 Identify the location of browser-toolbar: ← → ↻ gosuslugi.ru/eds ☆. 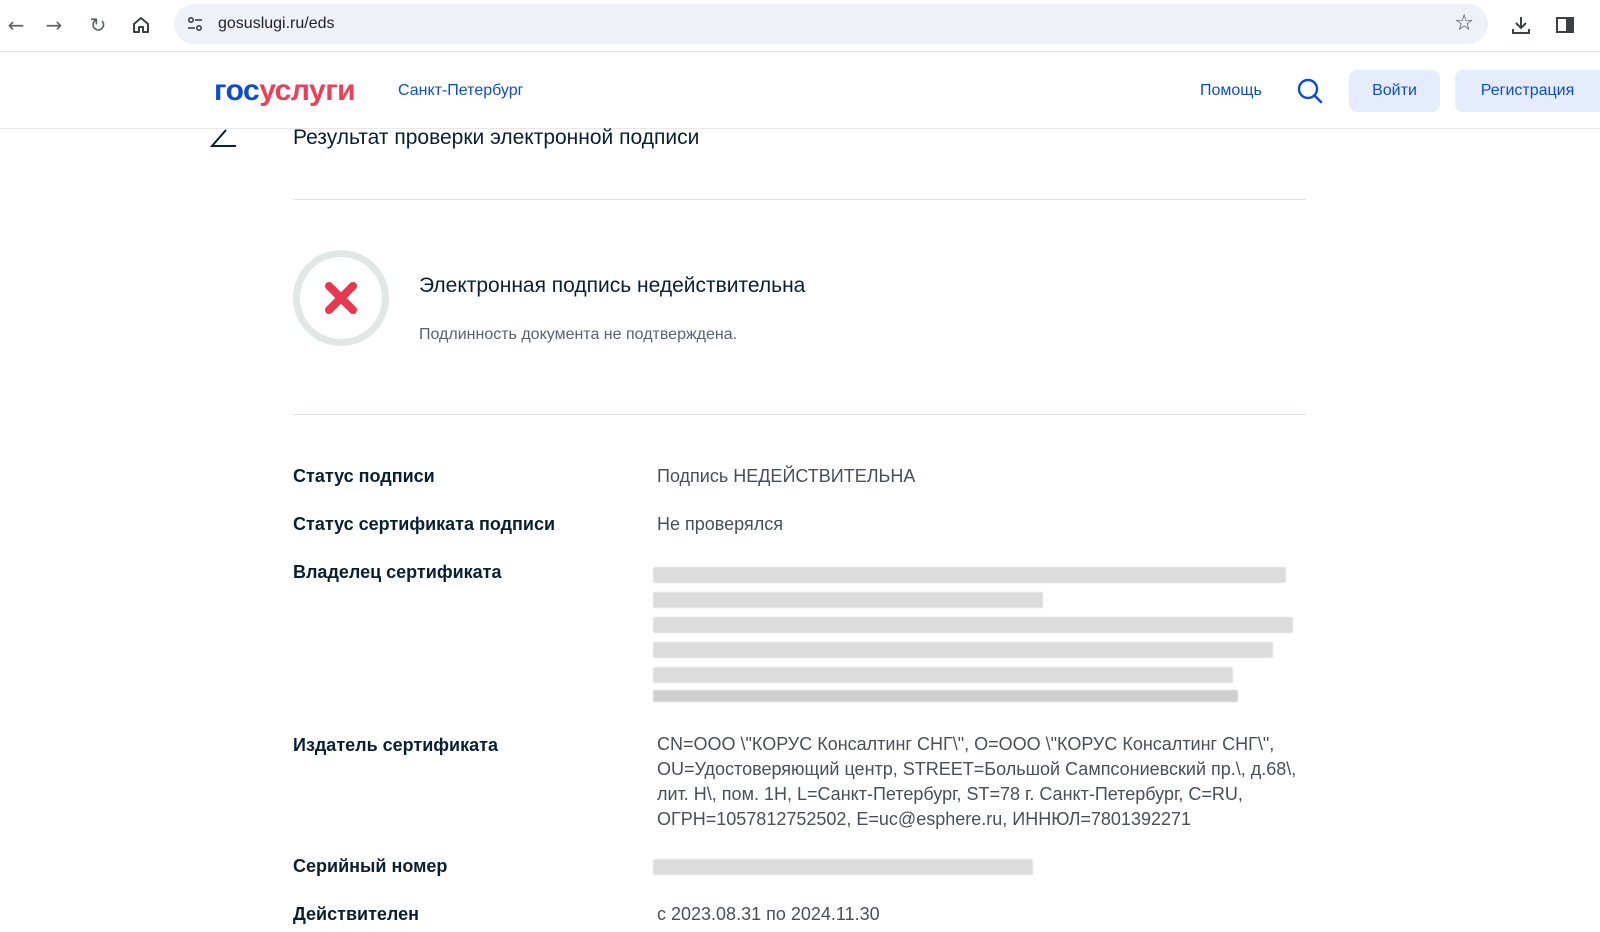
(800, 26).